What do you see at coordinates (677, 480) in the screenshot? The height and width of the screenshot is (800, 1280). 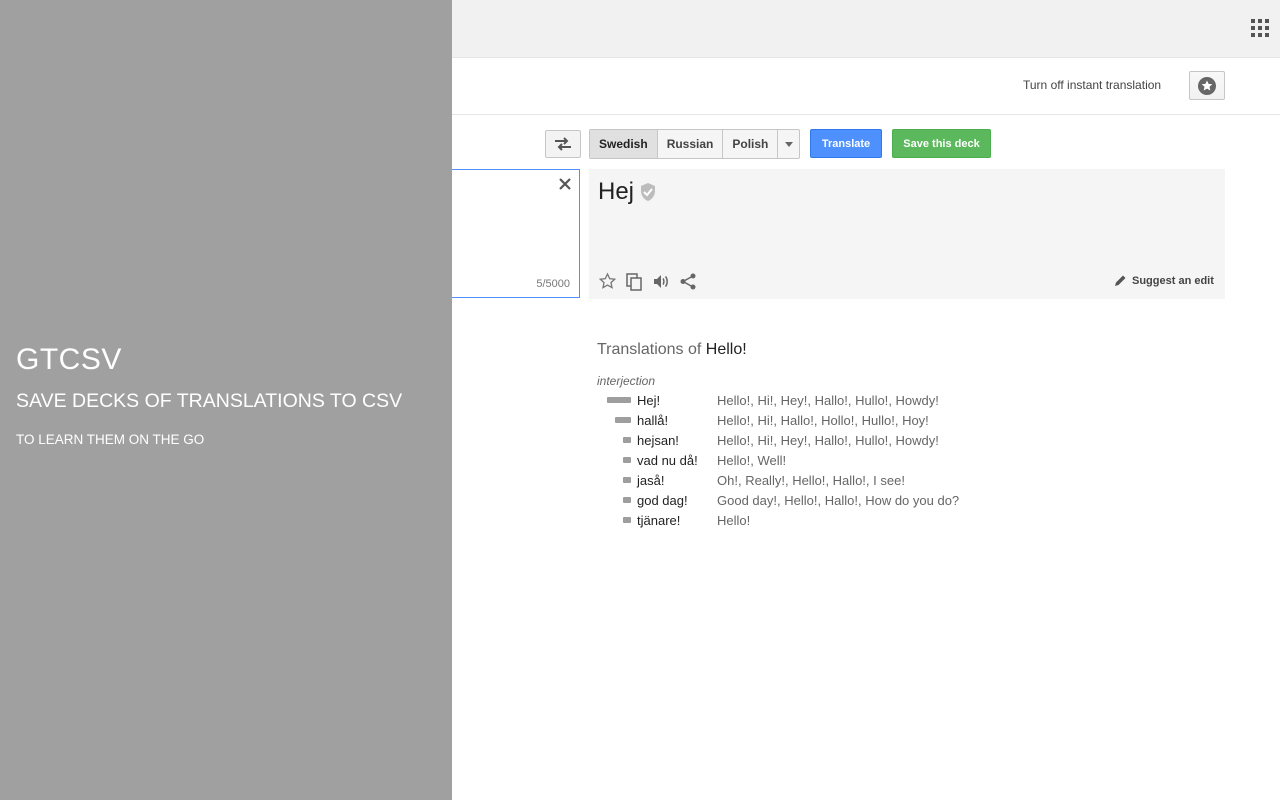 I see `translation-word: jaså!` at bounding box center [677, 480].